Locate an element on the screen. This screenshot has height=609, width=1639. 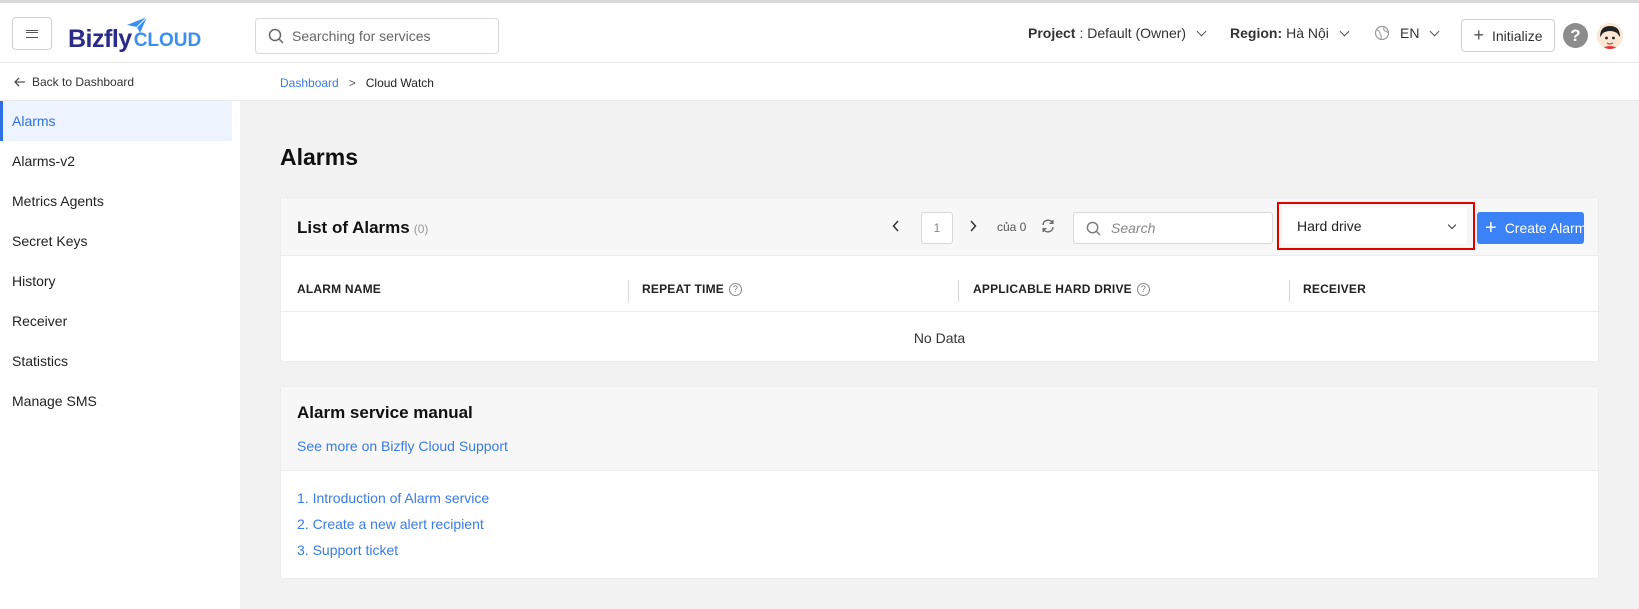
sidebar-item-alarms-v2: Alarms-v2 is located at coordinates (116, 161).